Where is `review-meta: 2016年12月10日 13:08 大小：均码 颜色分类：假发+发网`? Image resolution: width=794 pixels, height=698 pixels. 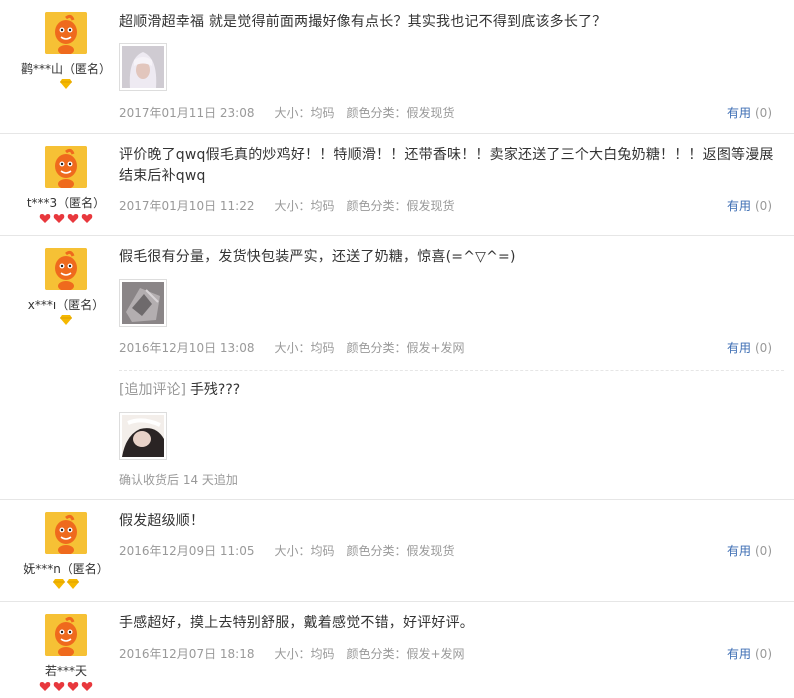
review-meta: 2016年12月10日 13:08 大小：均码 颜色分类：假发+发网 is located at coordinates (298, 348).